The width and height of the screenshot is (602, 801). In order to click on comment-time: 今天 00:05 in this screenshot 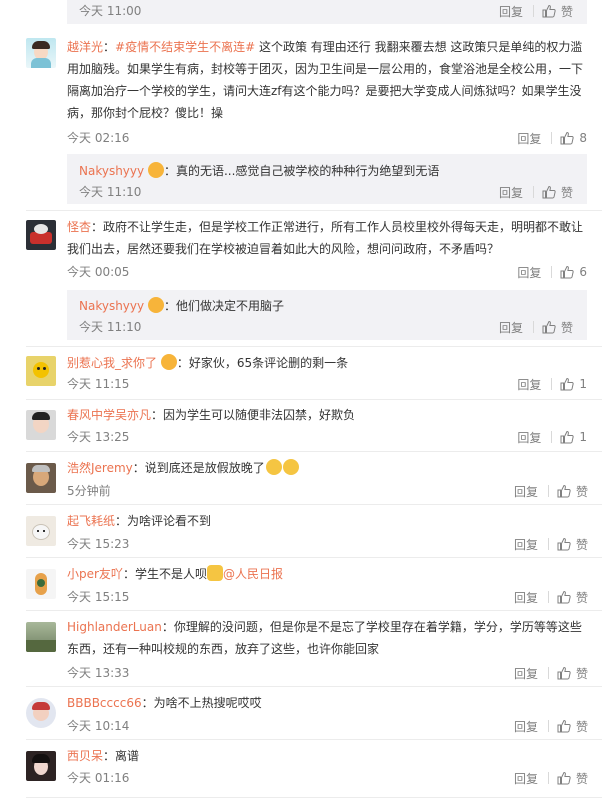, I will do `click(98, 272)`.